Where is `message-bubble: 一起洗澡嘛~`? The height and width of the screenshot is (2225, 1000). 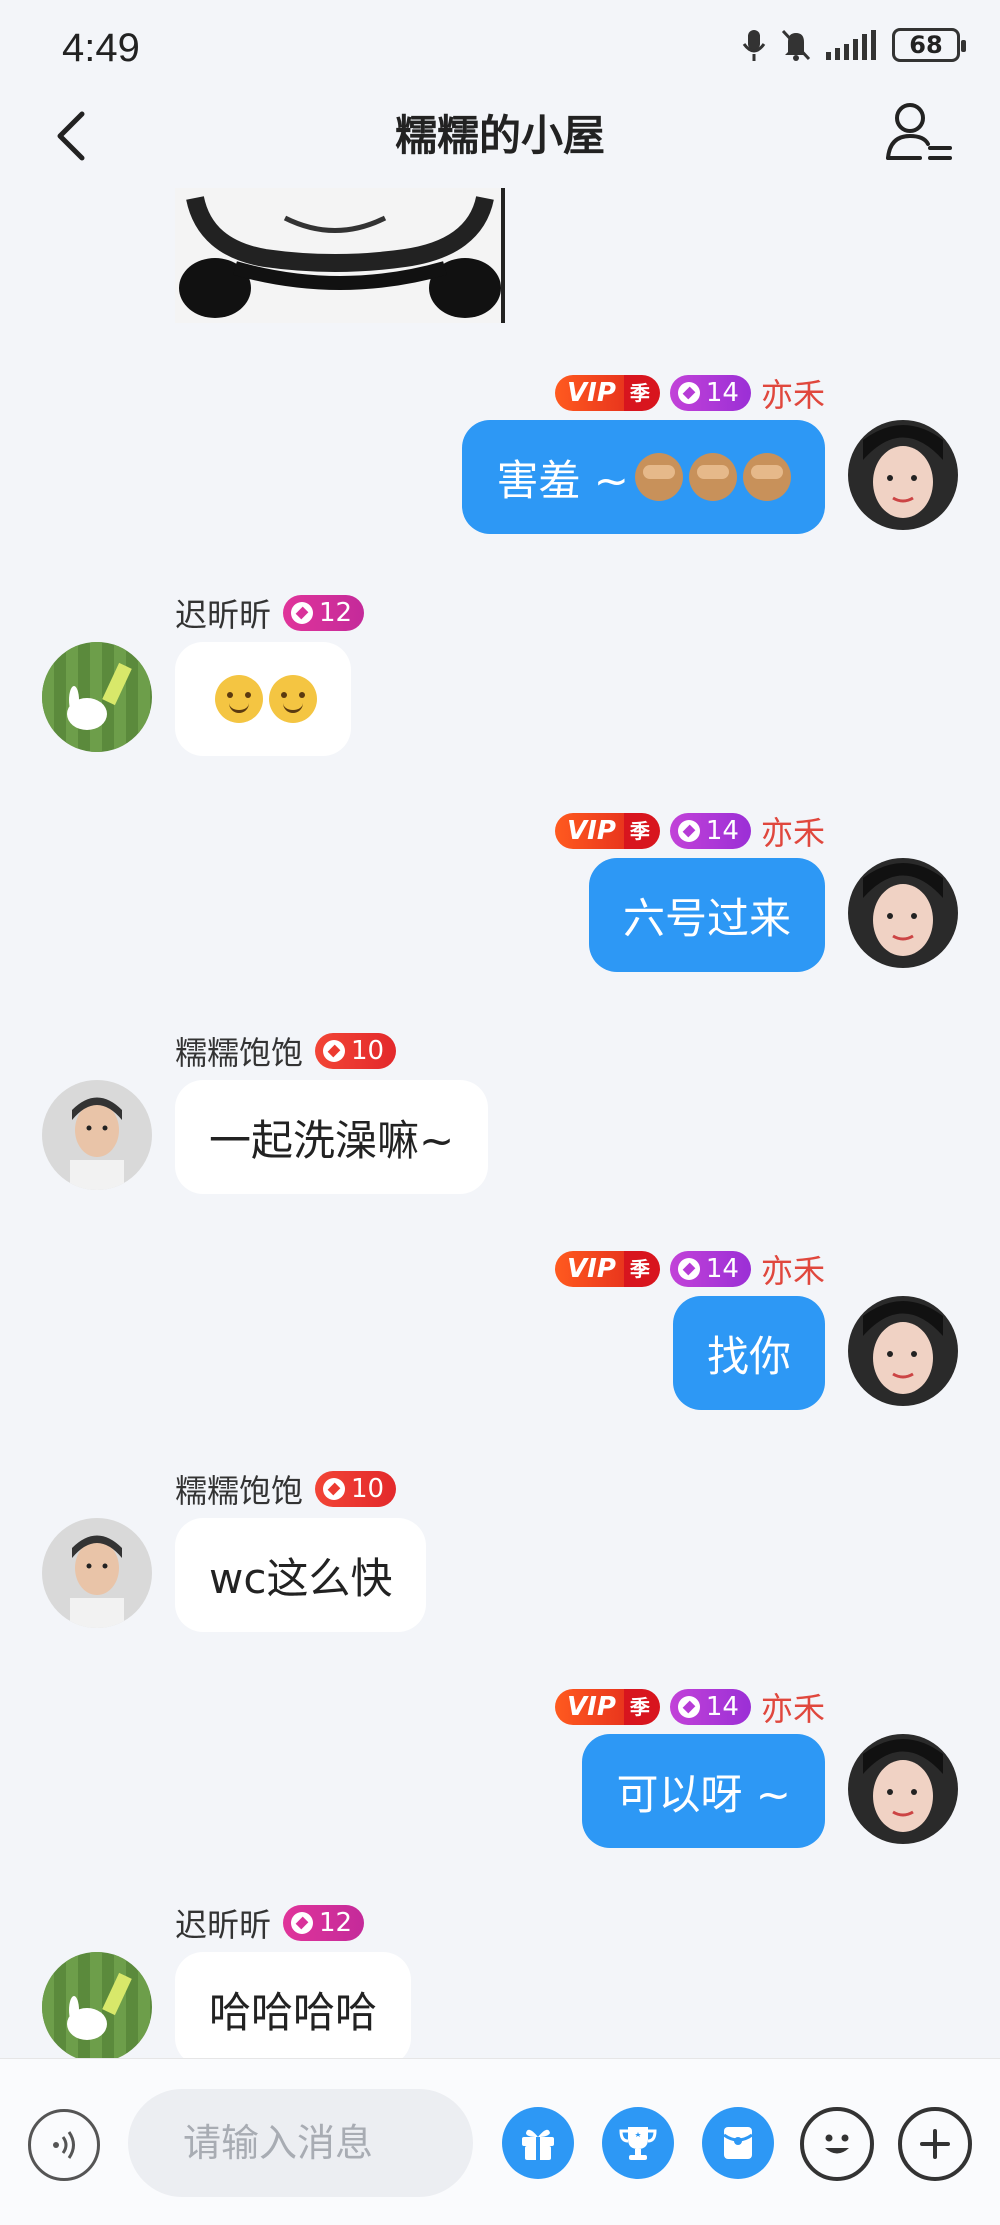
message-bubble: 一起洗澡嘛~ is located at coordinates (332, 1137).